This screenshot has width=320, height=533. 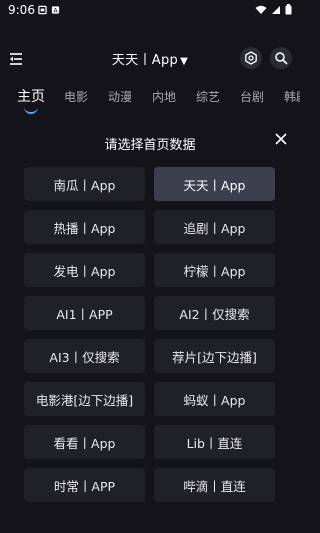 I want to click on settings-button, so click(x=251, y=58).